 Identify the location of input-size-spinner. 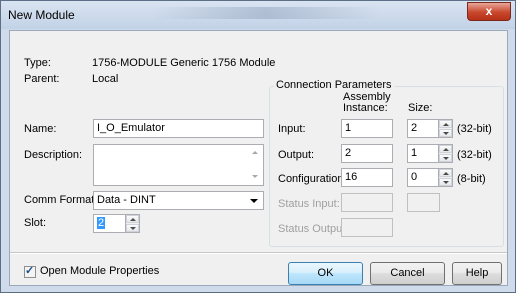
(445, 128).